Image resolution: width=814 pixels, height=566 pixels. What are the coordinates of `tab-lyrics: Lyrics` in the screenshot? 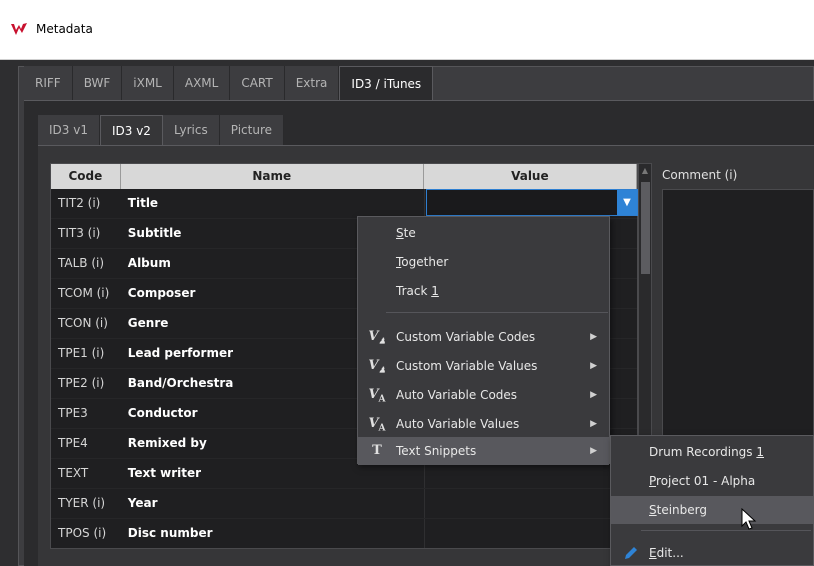 It's located at (191, 130).